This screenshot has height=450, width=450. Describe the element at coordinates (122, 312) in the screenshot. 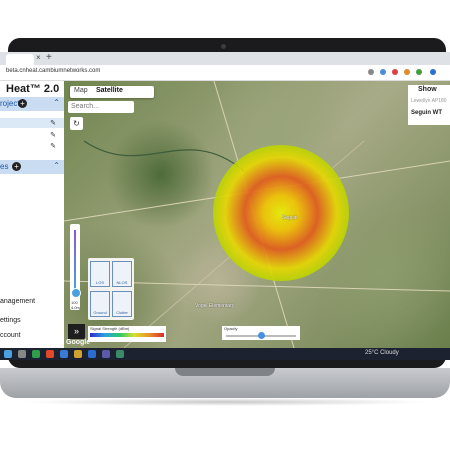

I see `clutter-label: Clutter` at that location.